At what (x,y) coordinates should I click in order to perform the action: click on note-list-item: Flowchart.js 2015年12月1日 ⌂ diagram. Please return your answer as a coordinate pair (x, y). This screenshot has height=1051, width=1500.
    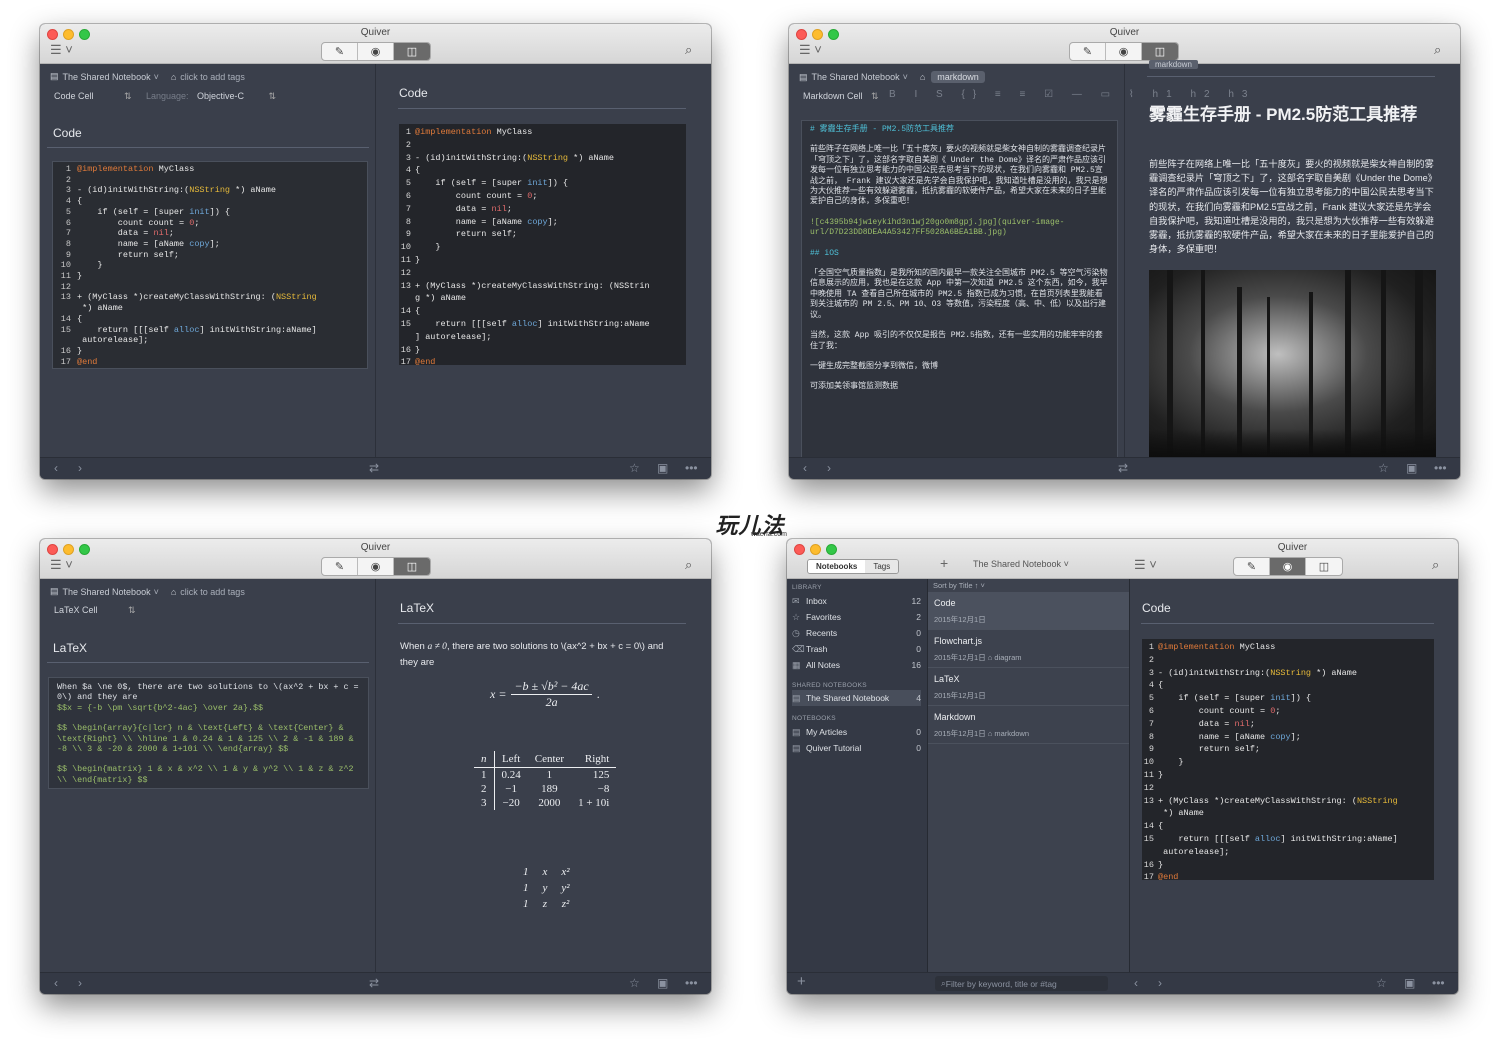
    Looking at the image, I should click on (1028, 649).